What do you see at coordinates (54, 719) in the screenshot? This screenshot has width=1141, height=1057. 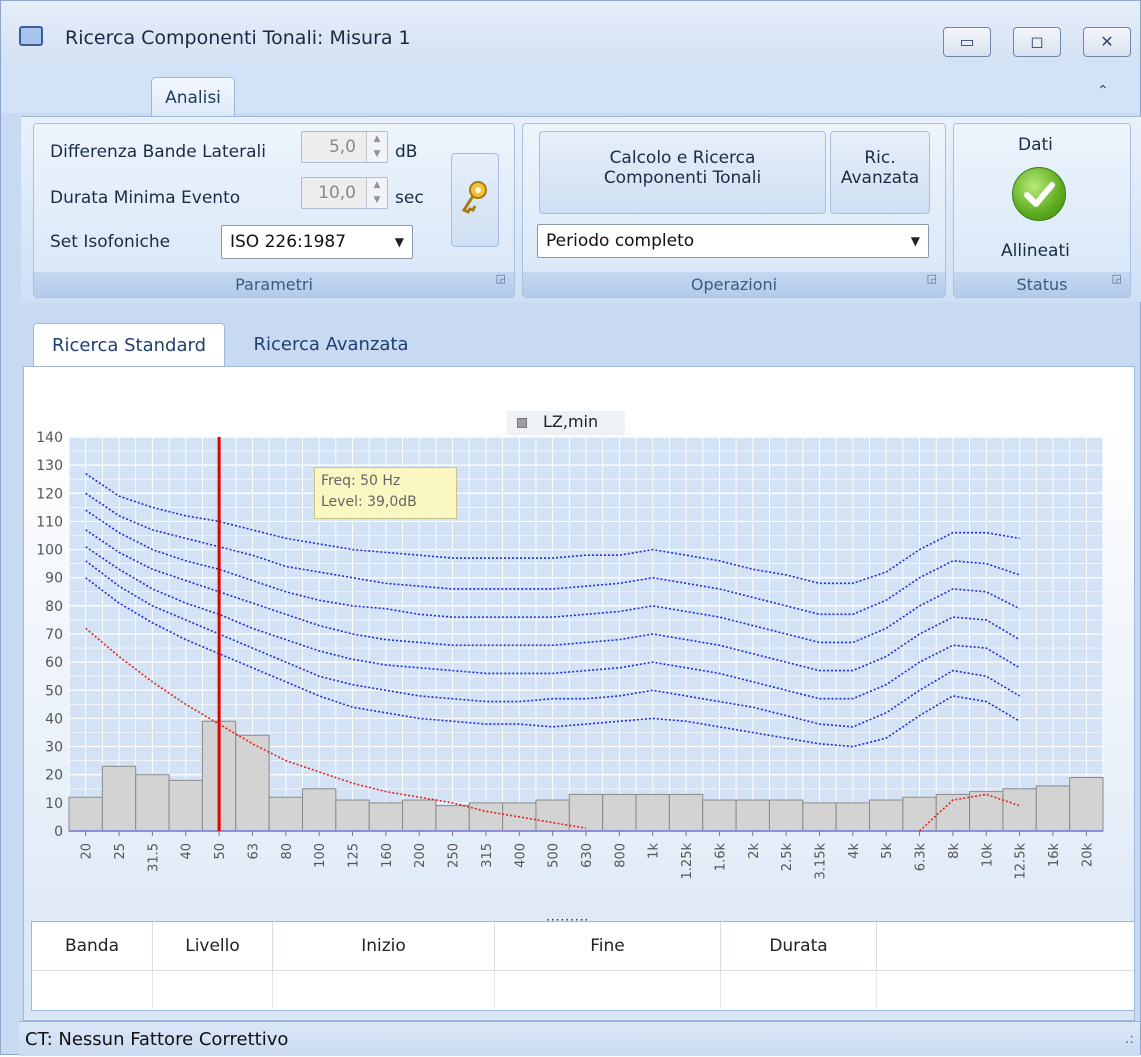 I see `y-tick-label: 40` at bounding box center [54, 719].